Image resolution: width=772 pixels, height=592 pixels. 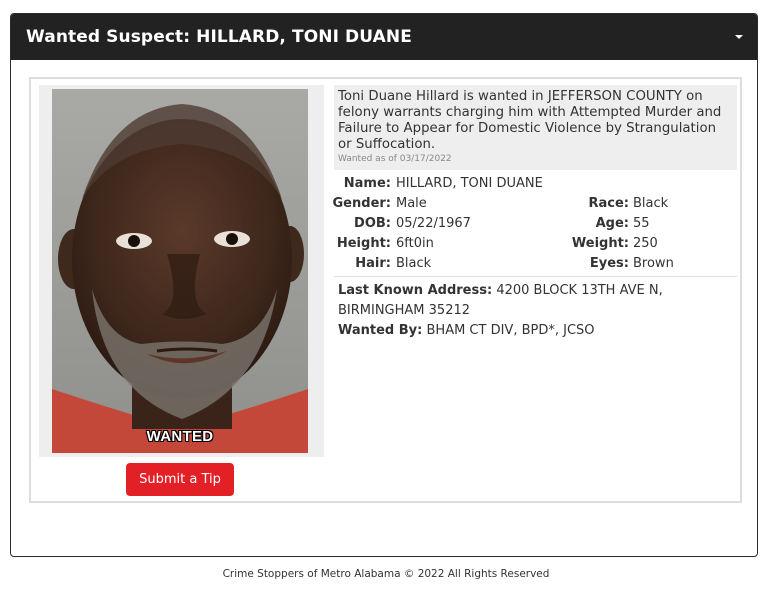 I want to click on wanted-by-label: Wanted By:, so click(x=380, y=330).